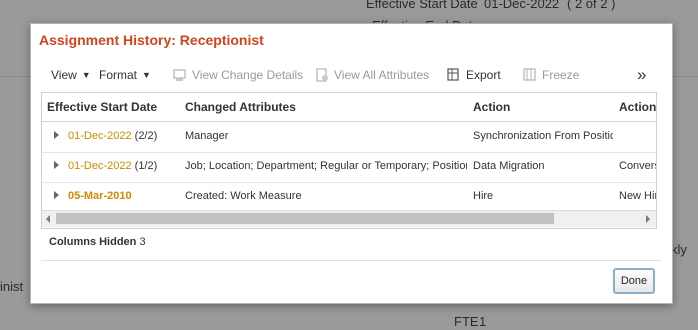  I want to click on view-change-details-label: View Change Details, so click(248, 75).